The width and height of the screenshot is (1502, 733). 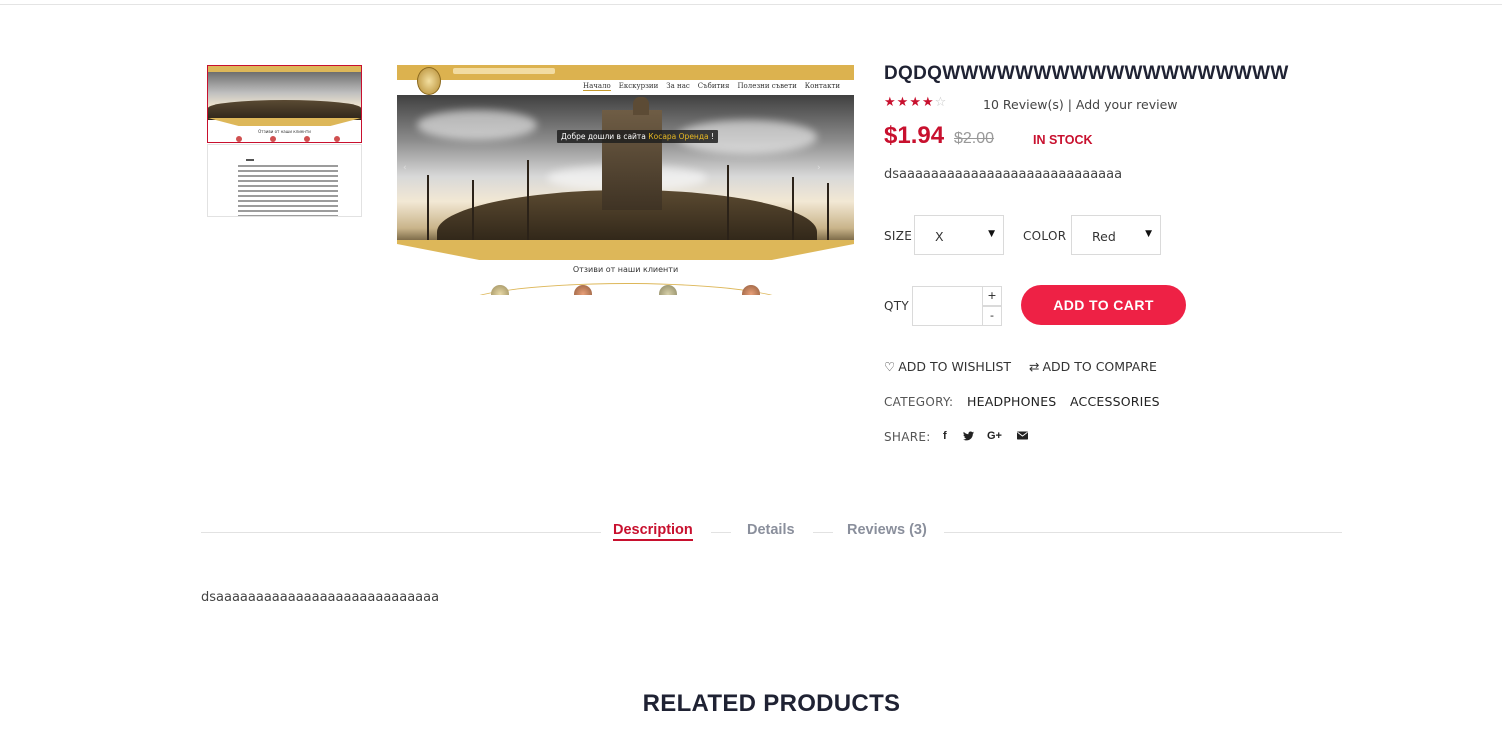 I want to click on chevron-right-icon: ›, so click(x=819, y=168).